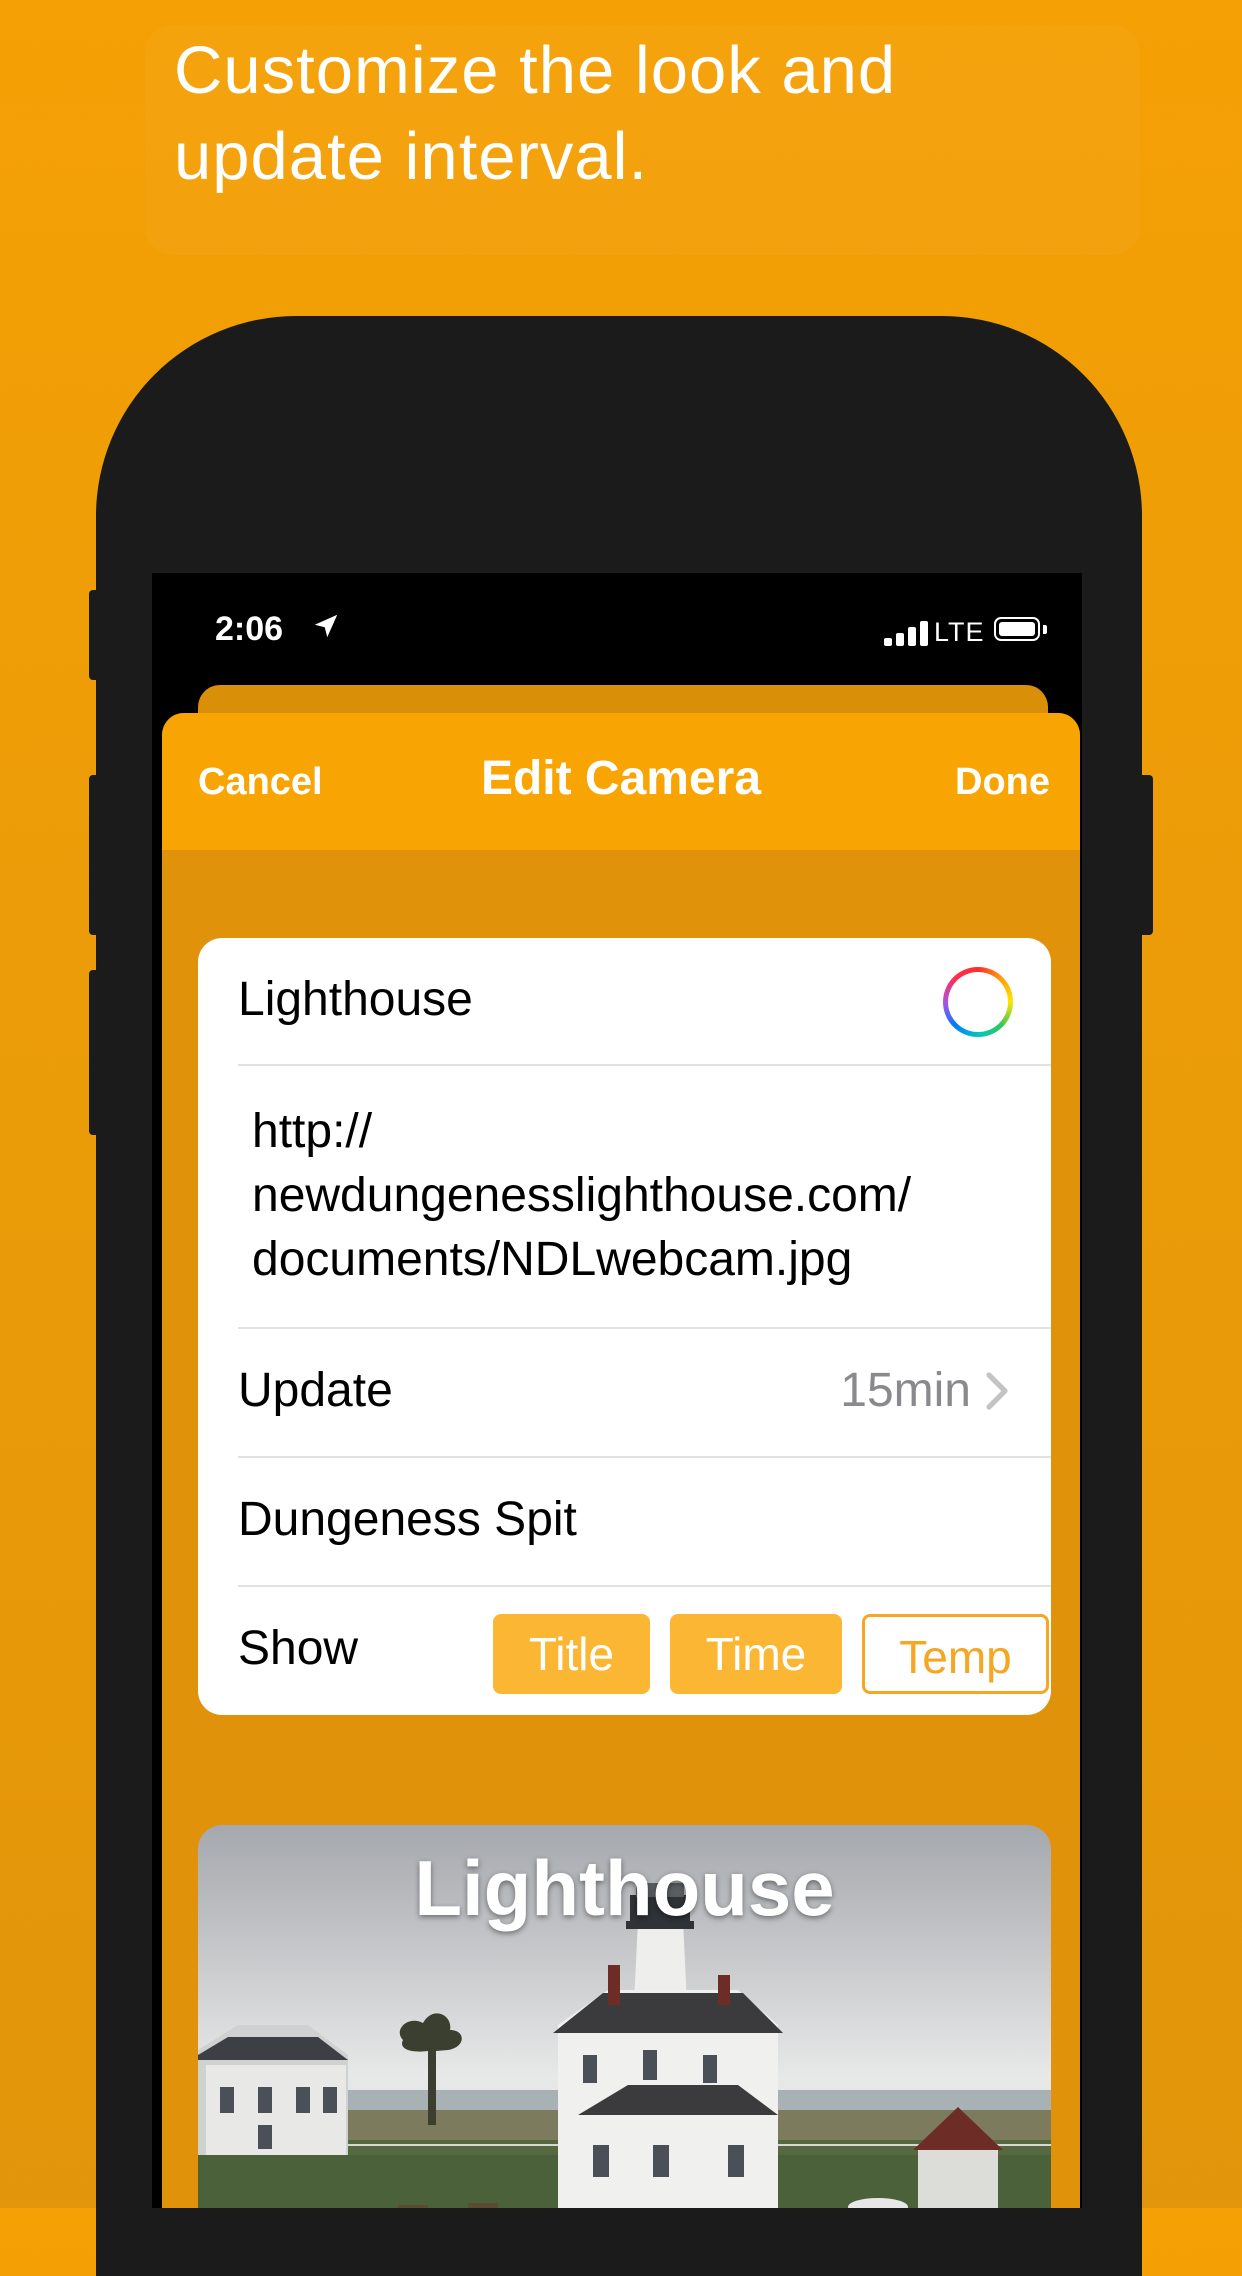 The image size is (1242, 2276). I want to click on update-value: 15min, so click(905, 1390).